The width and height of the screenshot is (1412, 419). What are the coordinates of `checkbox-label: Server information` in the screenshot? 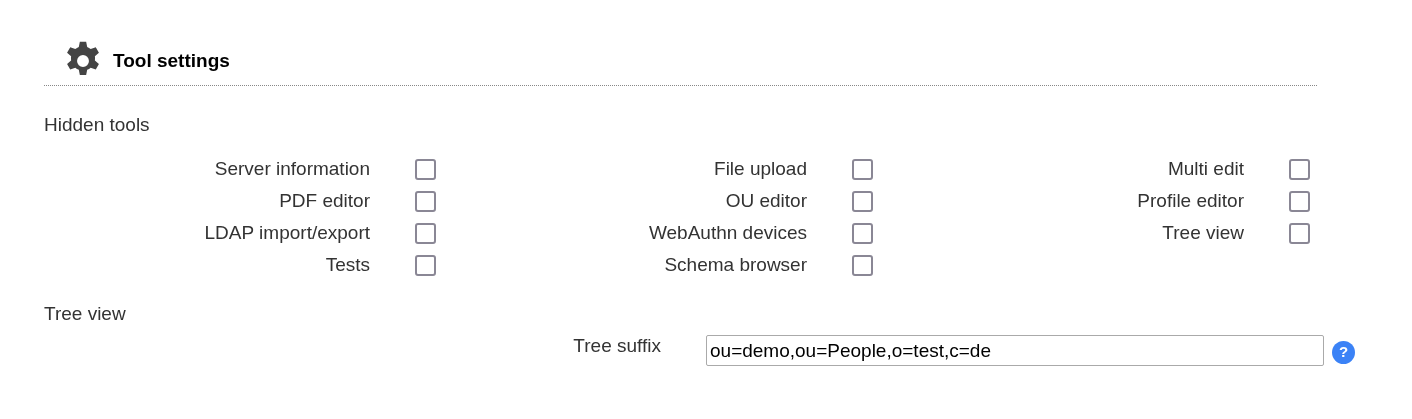 It's located at (291, 168).